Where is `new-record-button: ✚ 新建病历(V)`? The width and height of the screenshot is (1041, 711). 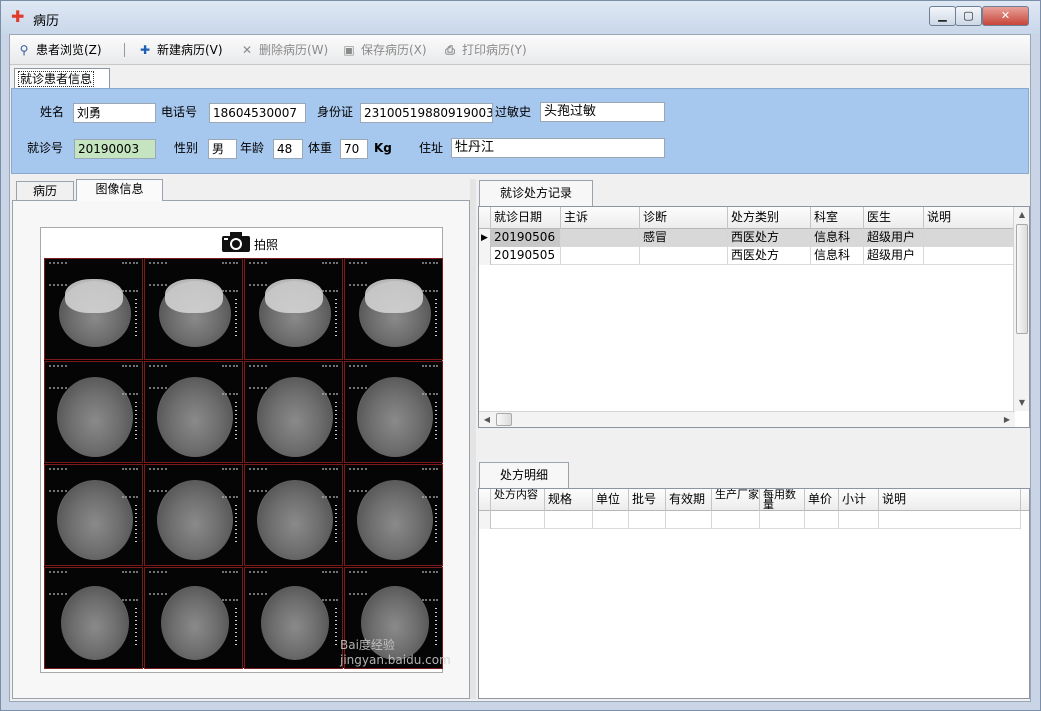 new-record-button: ✚ 新建病历(V) is located at coordinates (180, 50).